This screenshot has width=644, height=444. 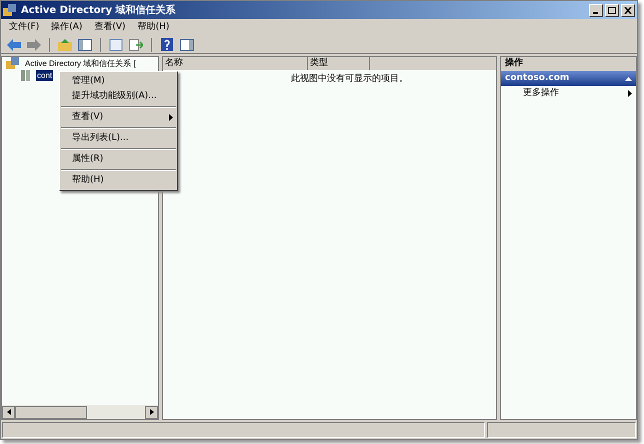 What do you see at coordinates (80, 412) in the screenshot?
I see `horizontal-scrollbar` at bounding box center [80, 412].